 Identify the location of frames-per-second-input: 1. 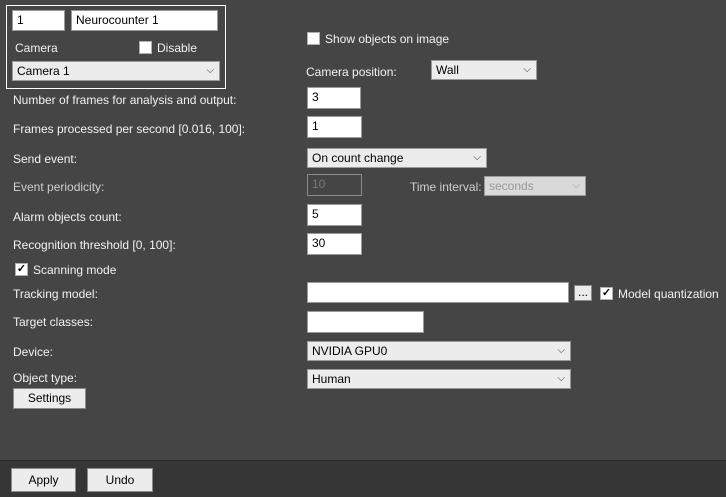
(334, 127).